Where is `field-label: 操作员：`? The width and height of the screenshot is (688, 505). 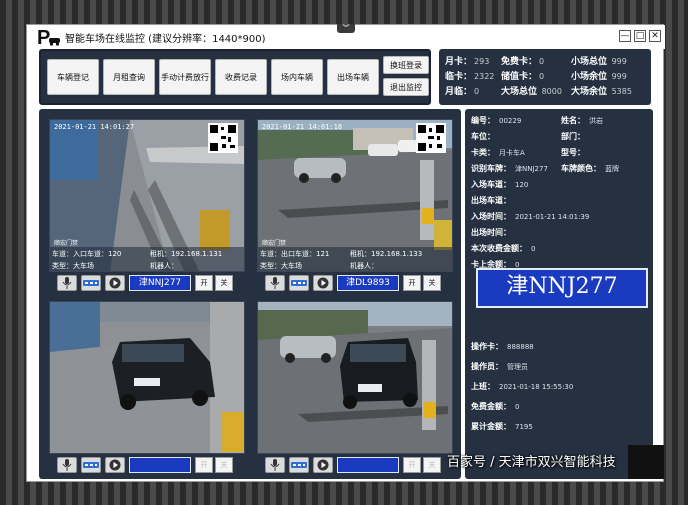
field-label: 操作员： is located at coordinates (487, 366).